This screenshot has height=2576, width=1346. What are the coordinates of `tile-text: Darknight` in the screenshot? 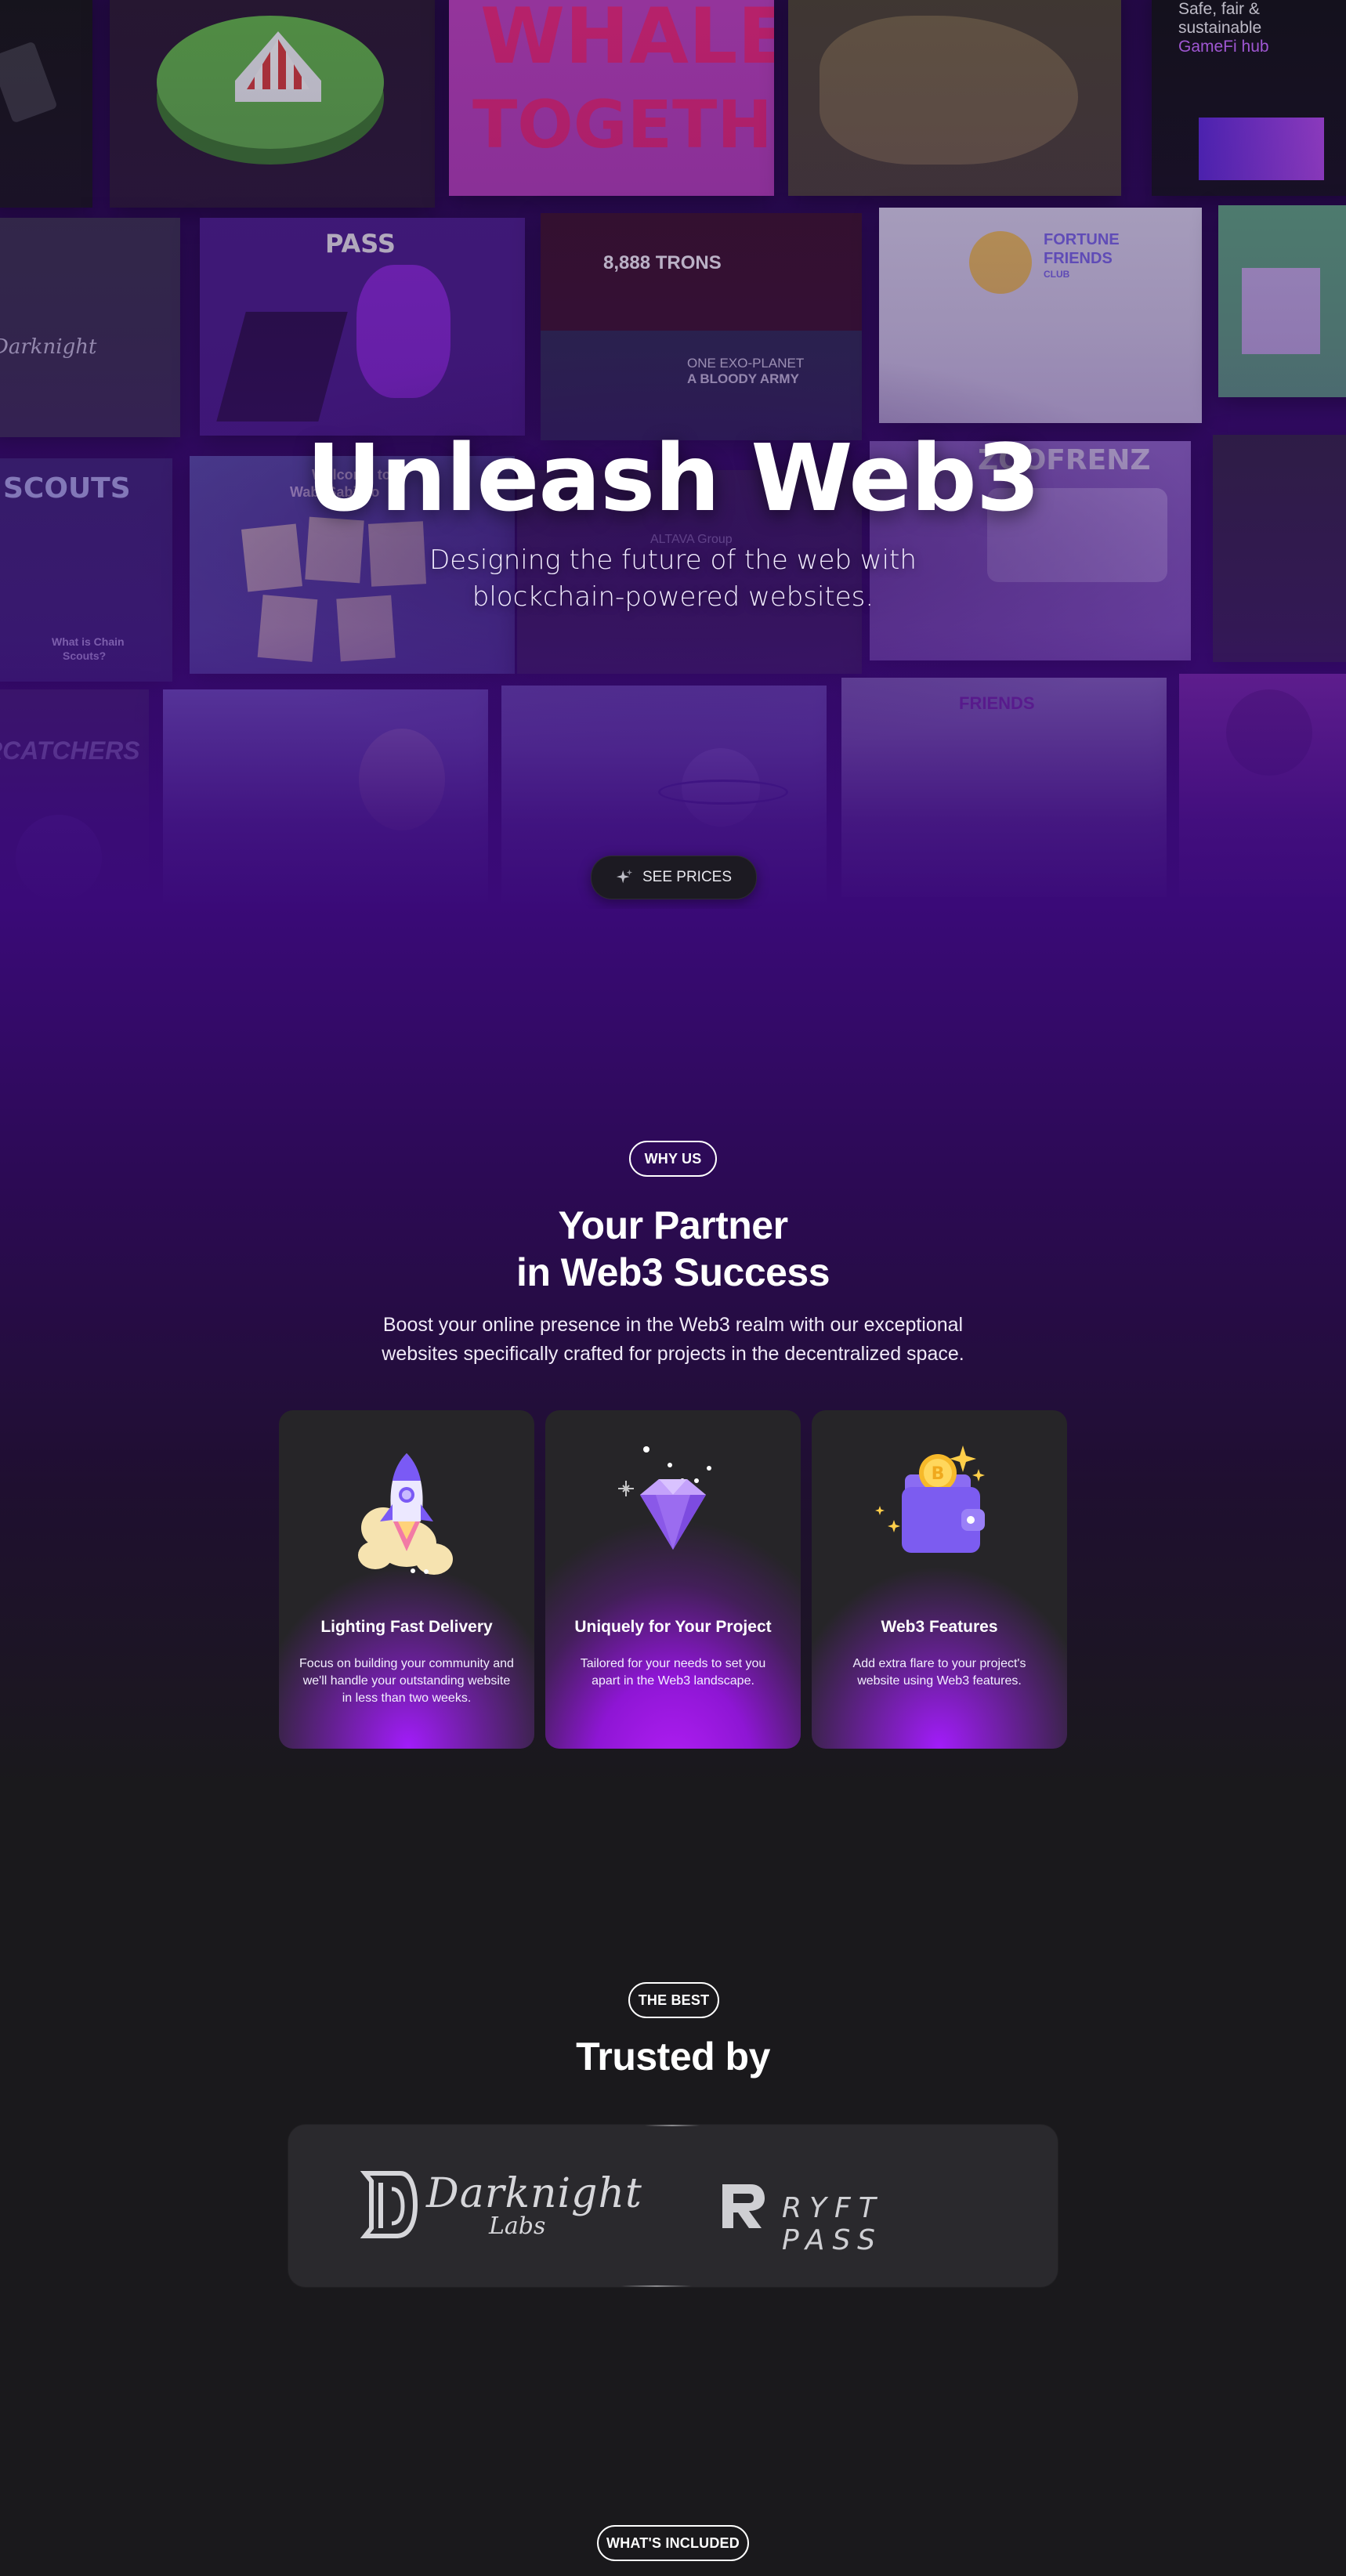 It's located at (48, 347).